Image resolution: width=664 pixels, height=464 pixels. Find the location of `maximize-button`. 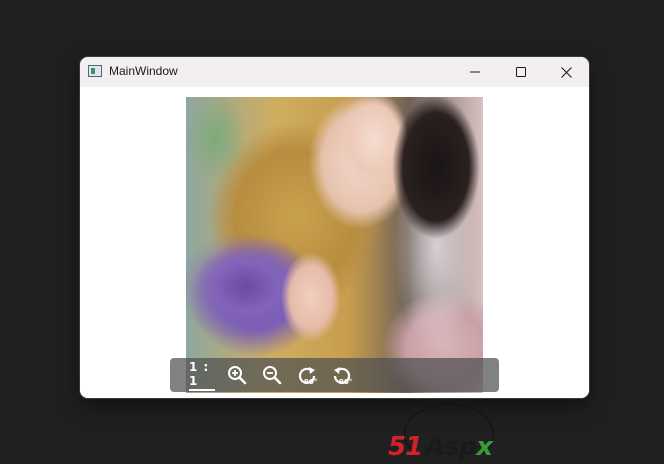

maximize-button is located at coordinates (521, 72).